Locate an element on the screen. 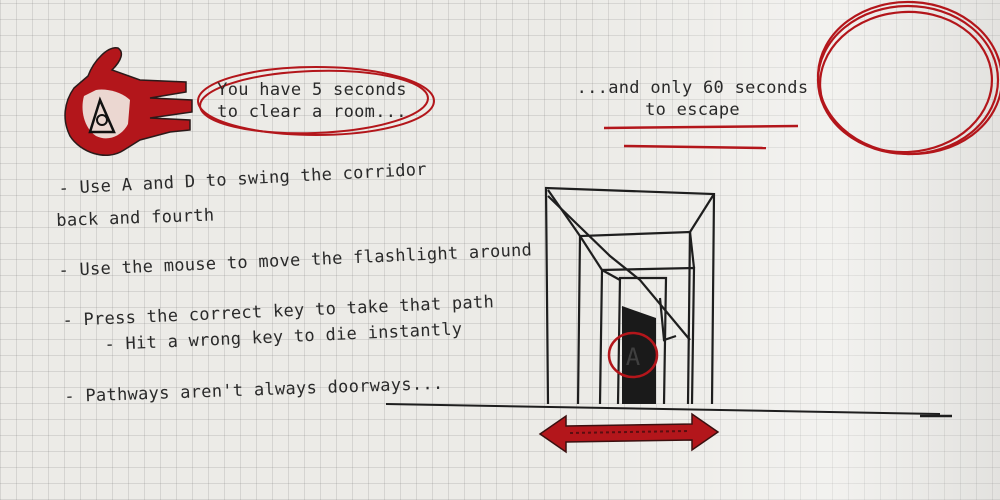 Image resolution: width=1000 pixels, height=500 pixels. intro-left-line1: You have 5 seconds is located at coordinates (312, 90).